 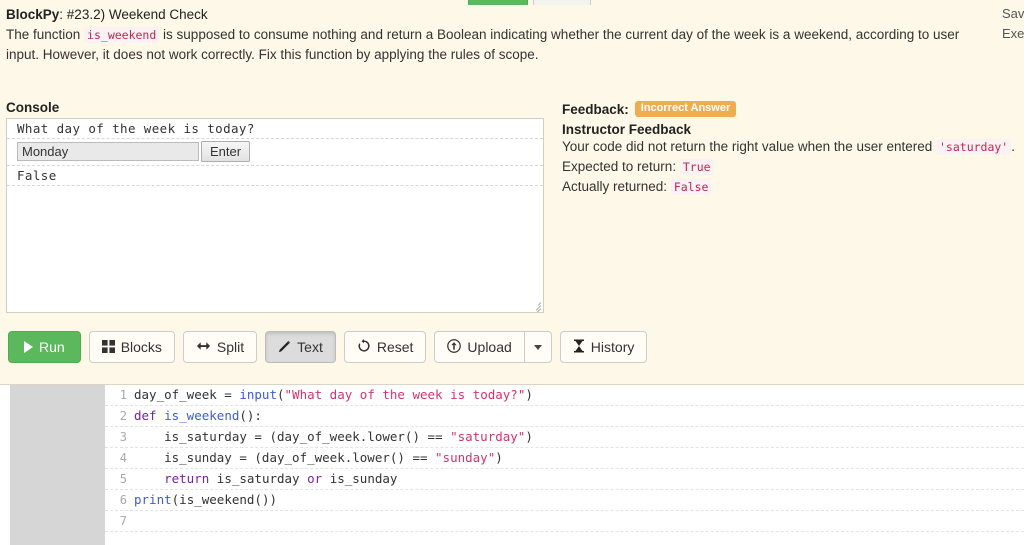 I want to click on inline-code-saturday: 'saturday', so click(x=974, y=147).